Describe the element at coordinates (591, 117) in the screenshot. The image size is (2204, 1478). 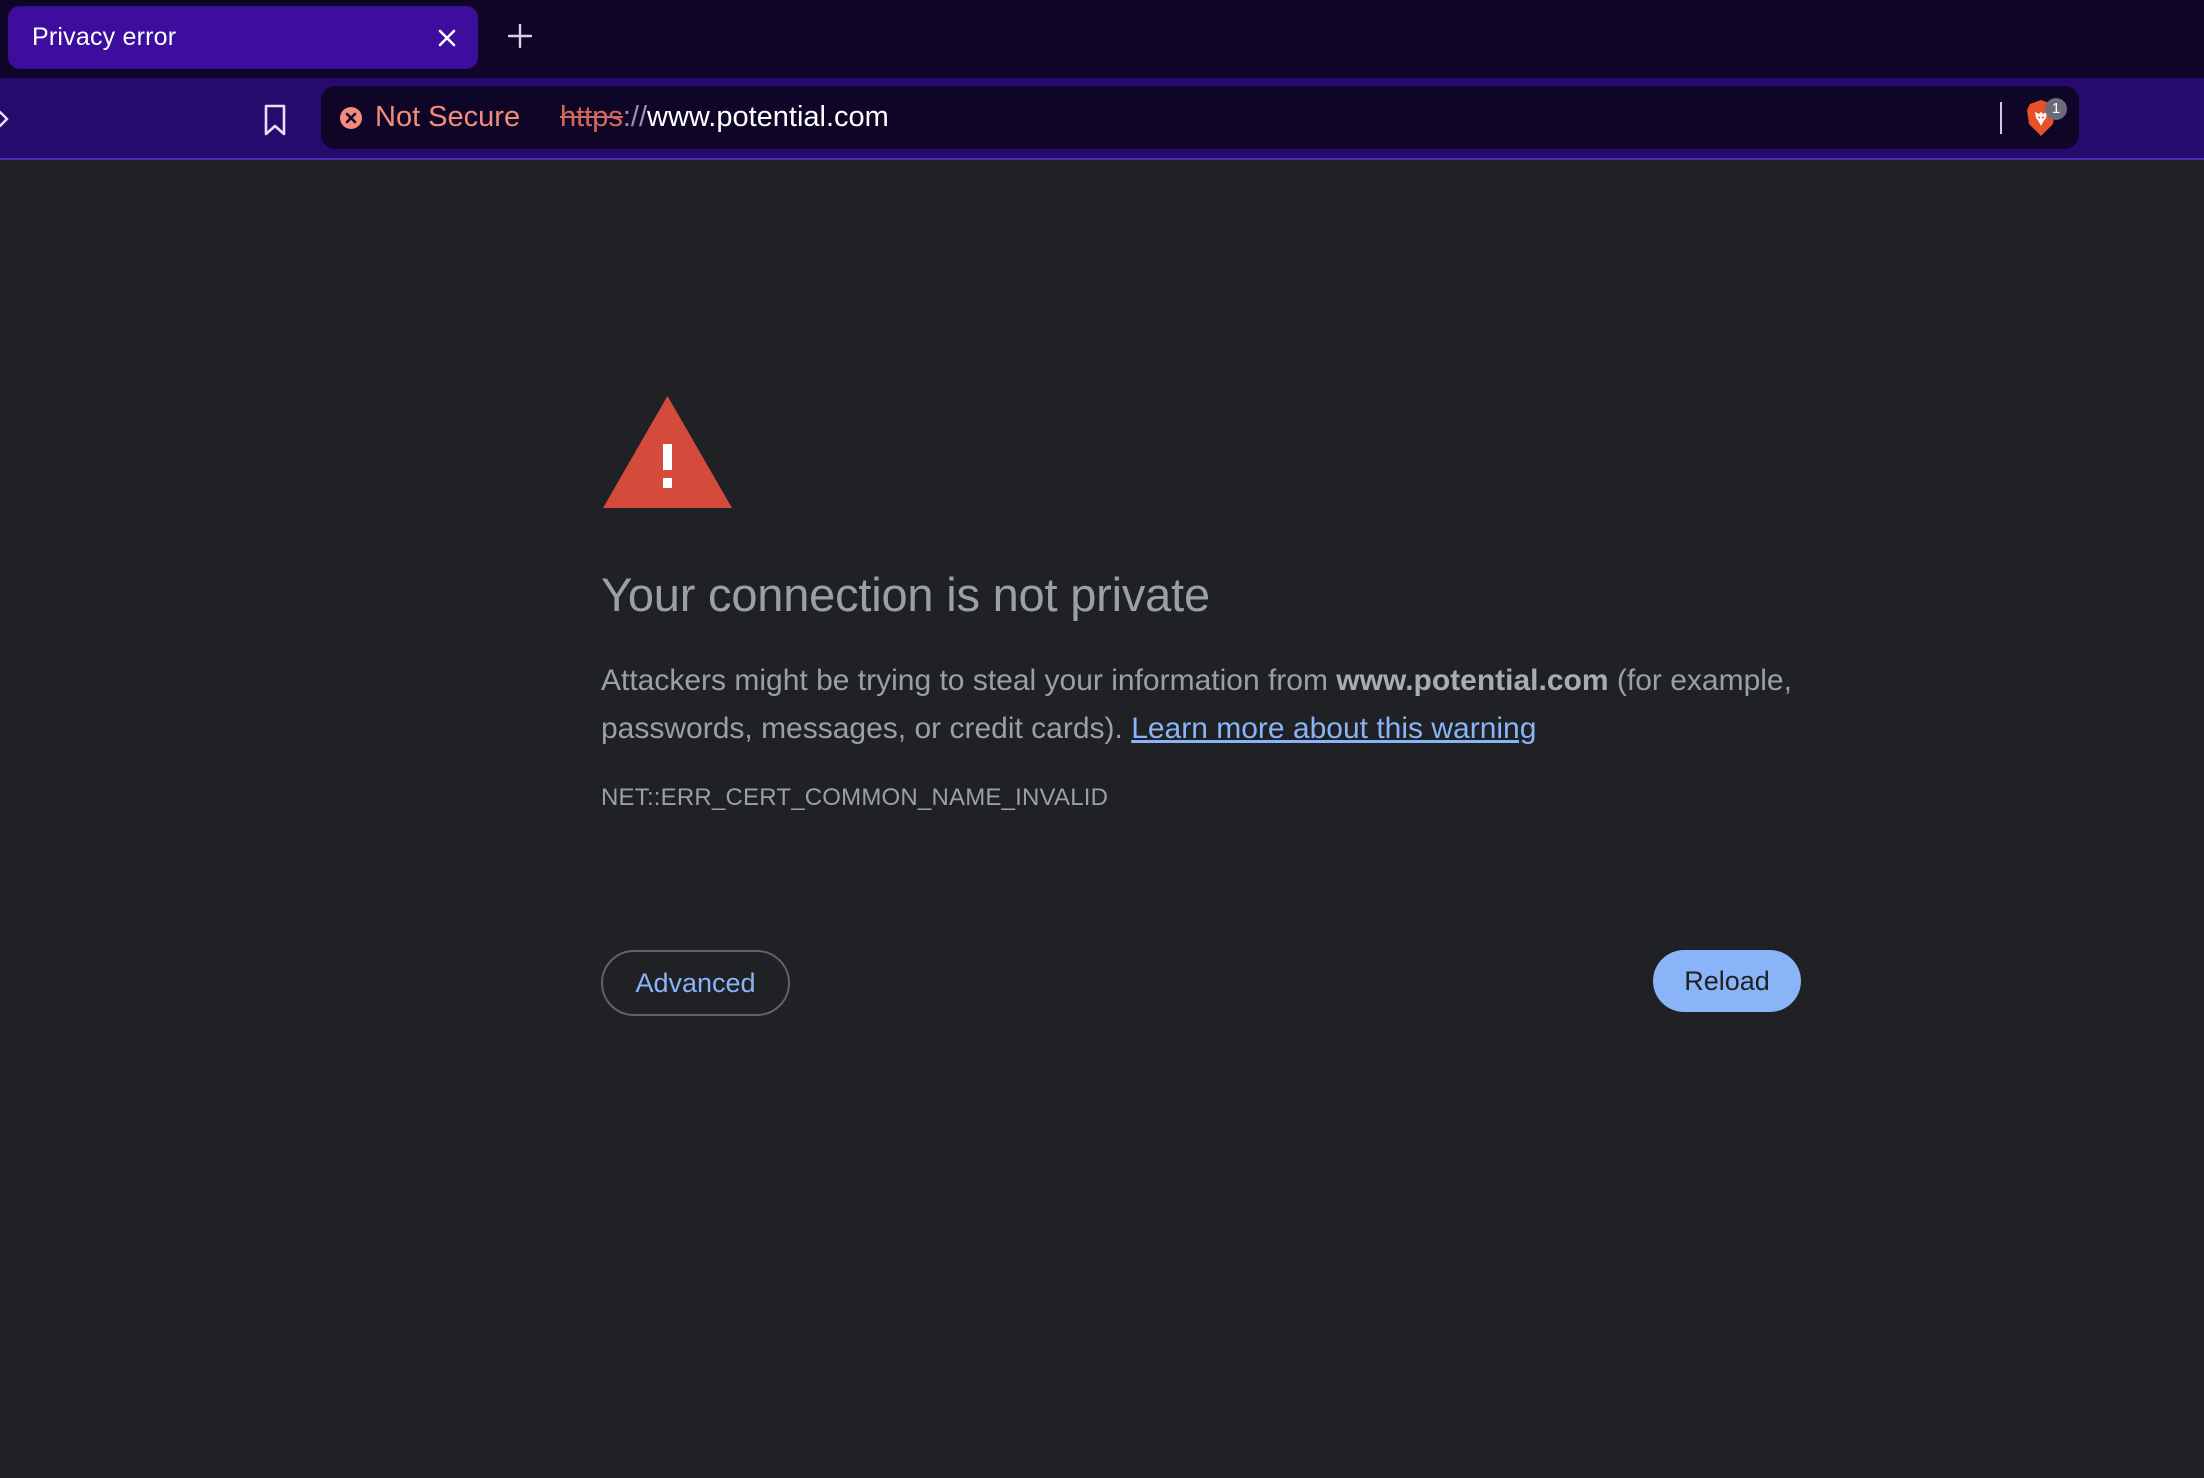
I see `url-scheme: https` at that location.